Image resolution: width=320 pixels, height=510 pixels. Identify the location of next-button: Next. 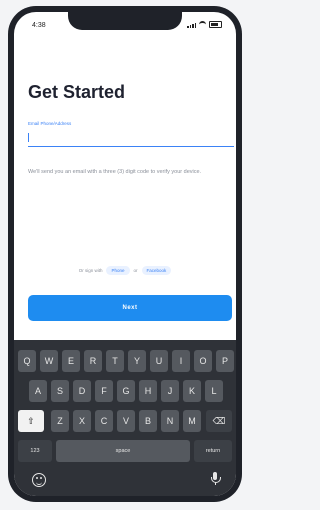
(130, 308).